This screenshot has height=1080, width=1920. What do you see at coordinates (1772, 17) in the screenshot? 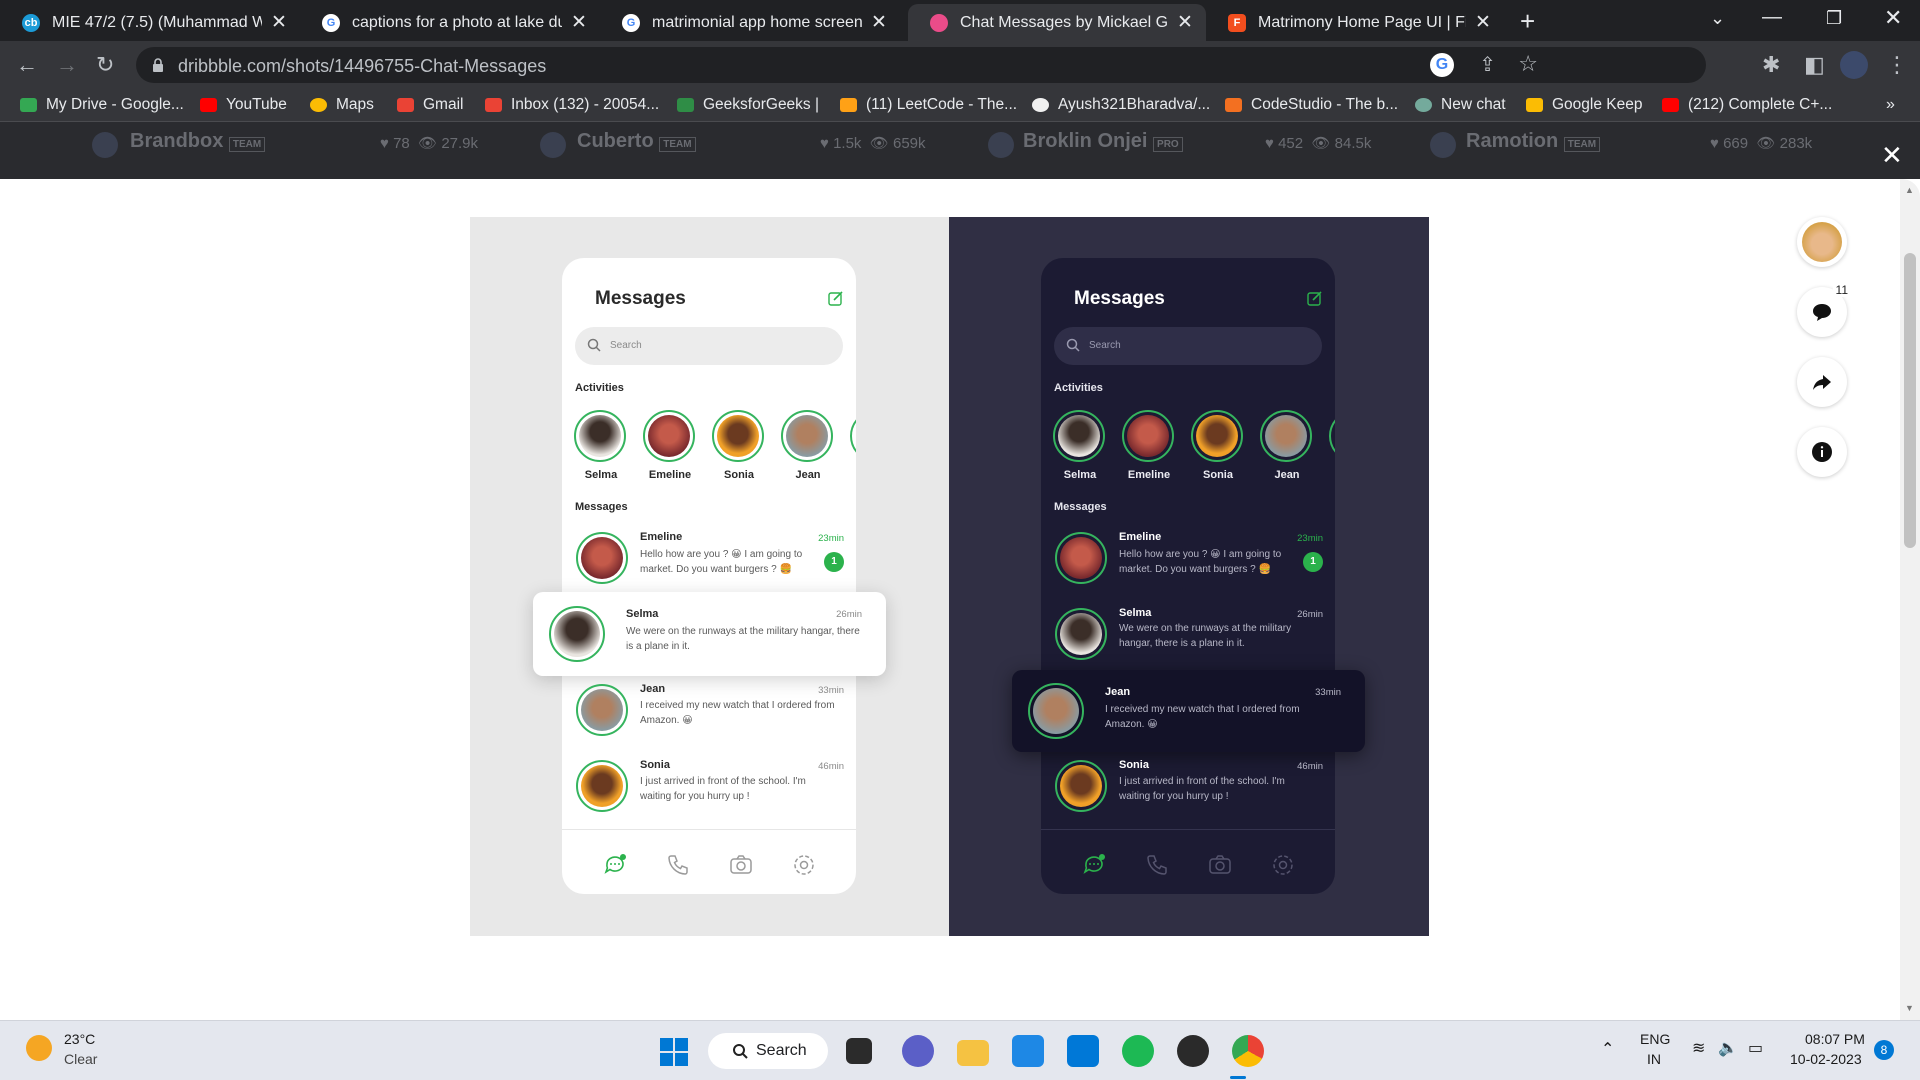
I see `minimize-icon: —` at bounding box center [1772, 17].